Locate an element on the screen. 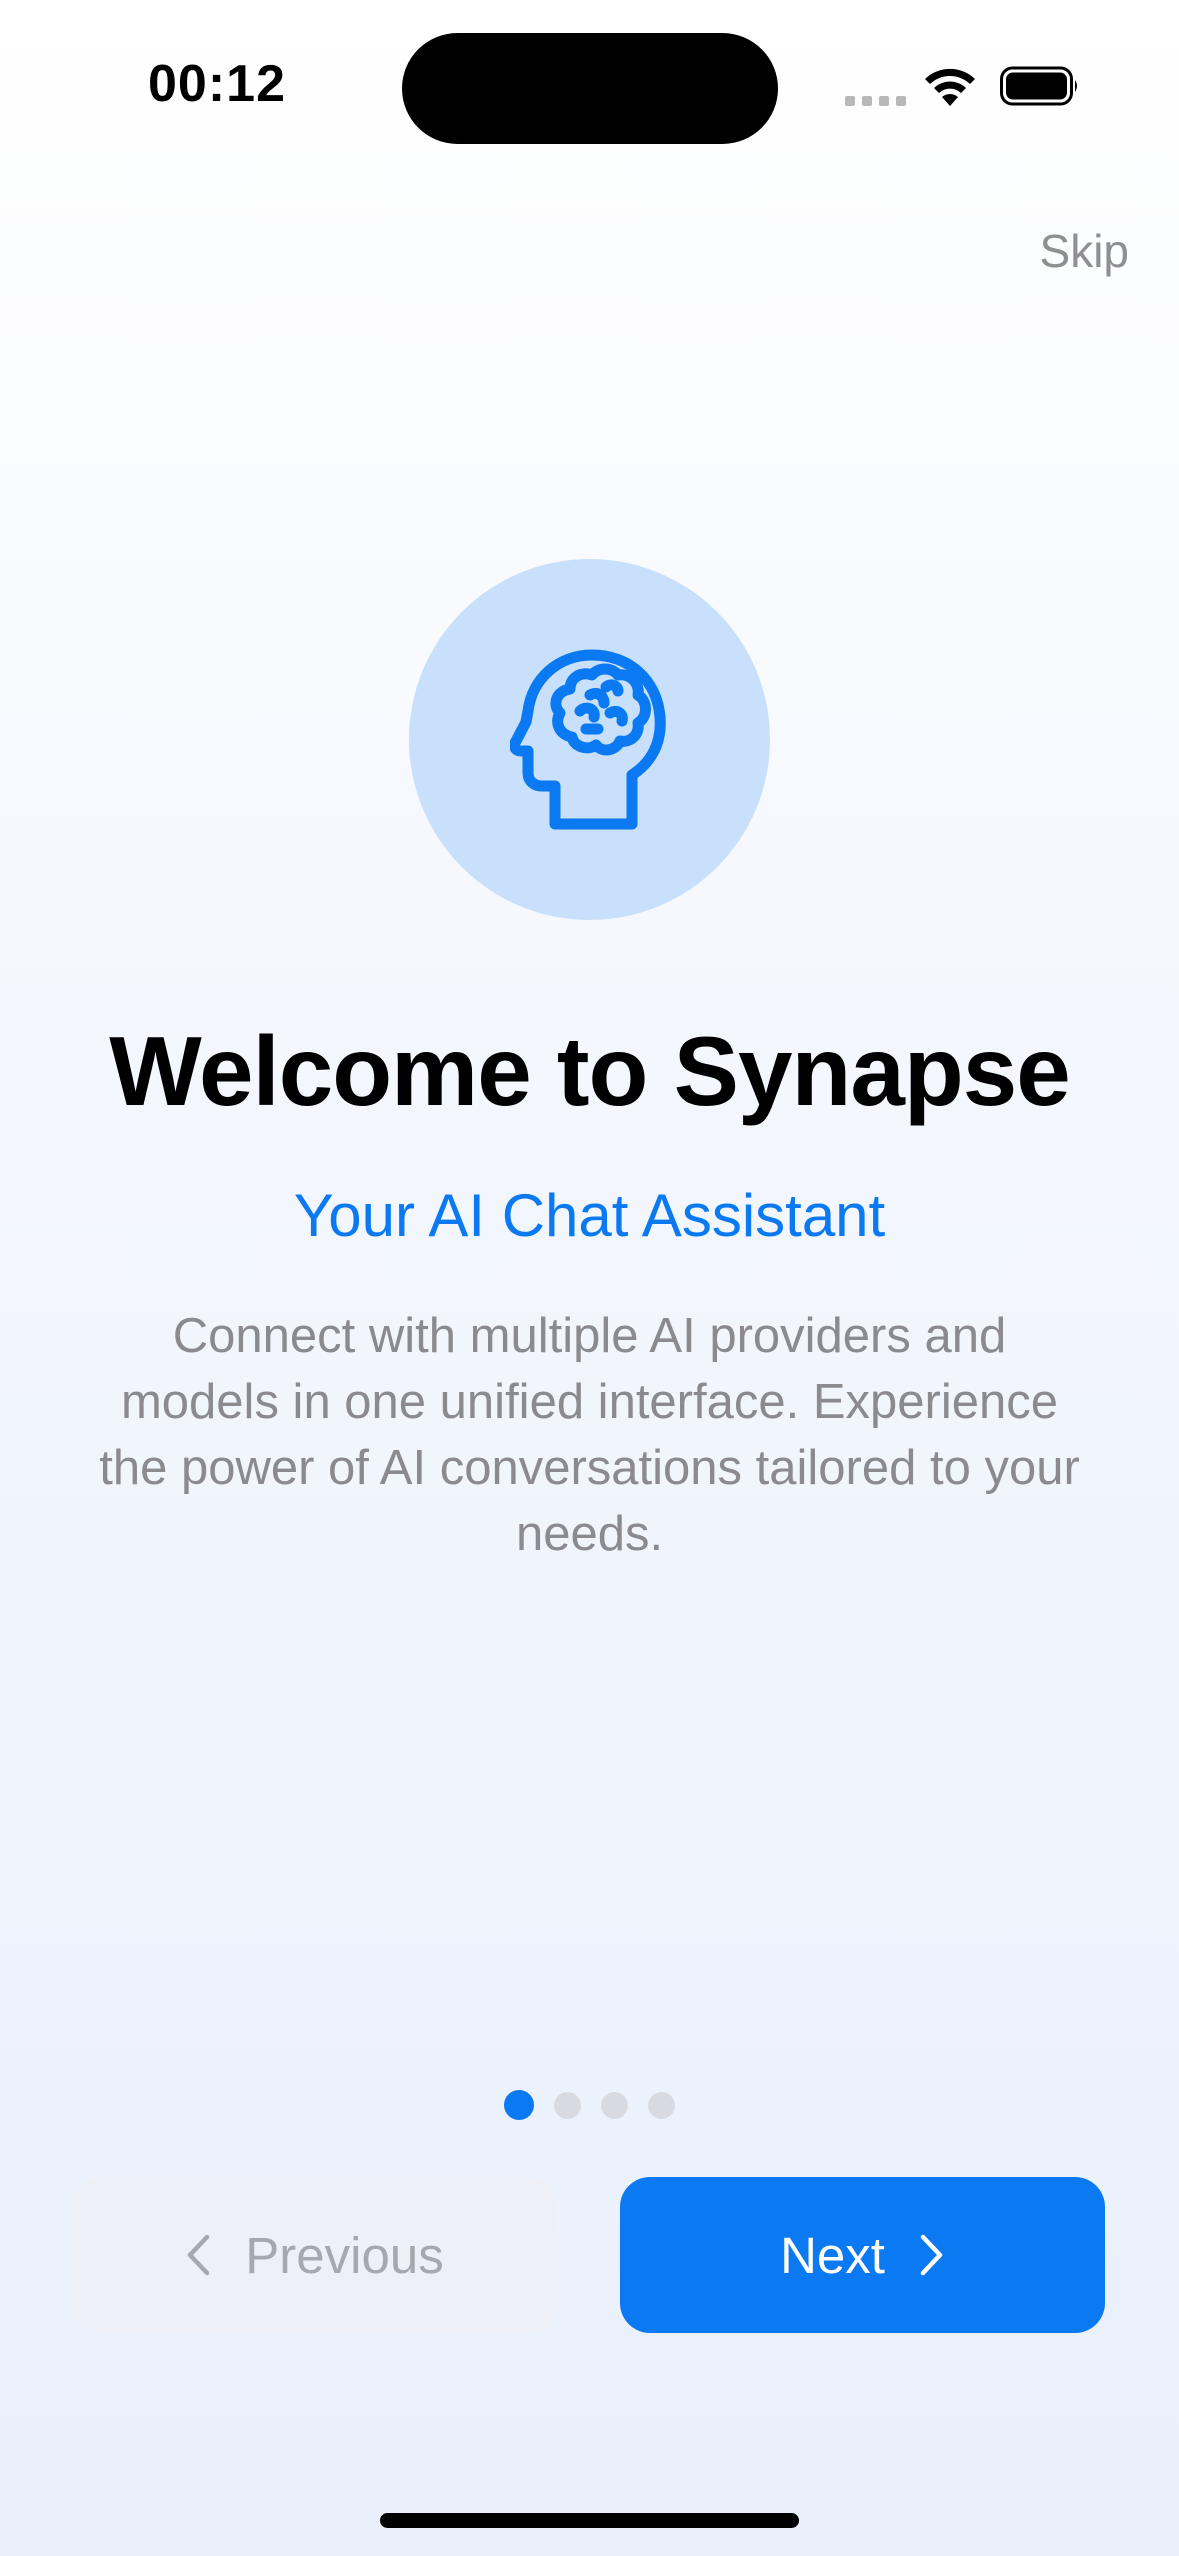 The width and height of the screenshot is (1179, 2556). wifi-icon is located at coordinates (950, 87).